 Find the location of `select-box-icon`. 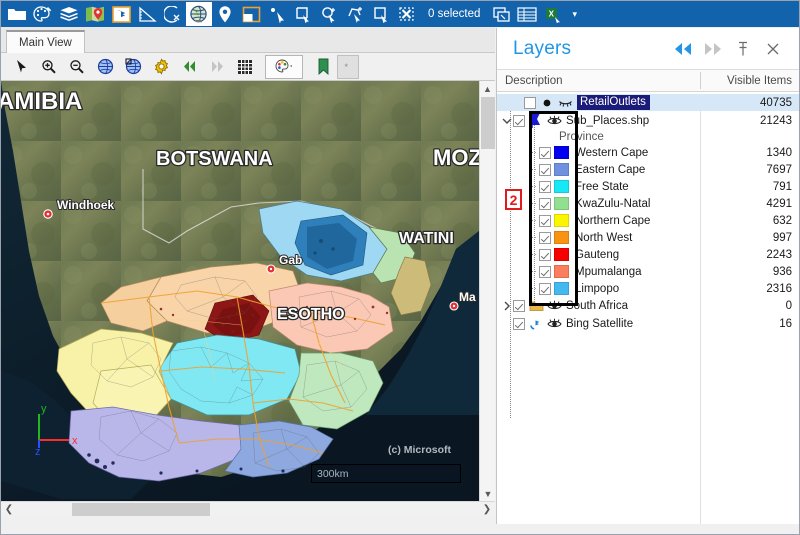

select-box-icon is located at coordinates (381, 14).